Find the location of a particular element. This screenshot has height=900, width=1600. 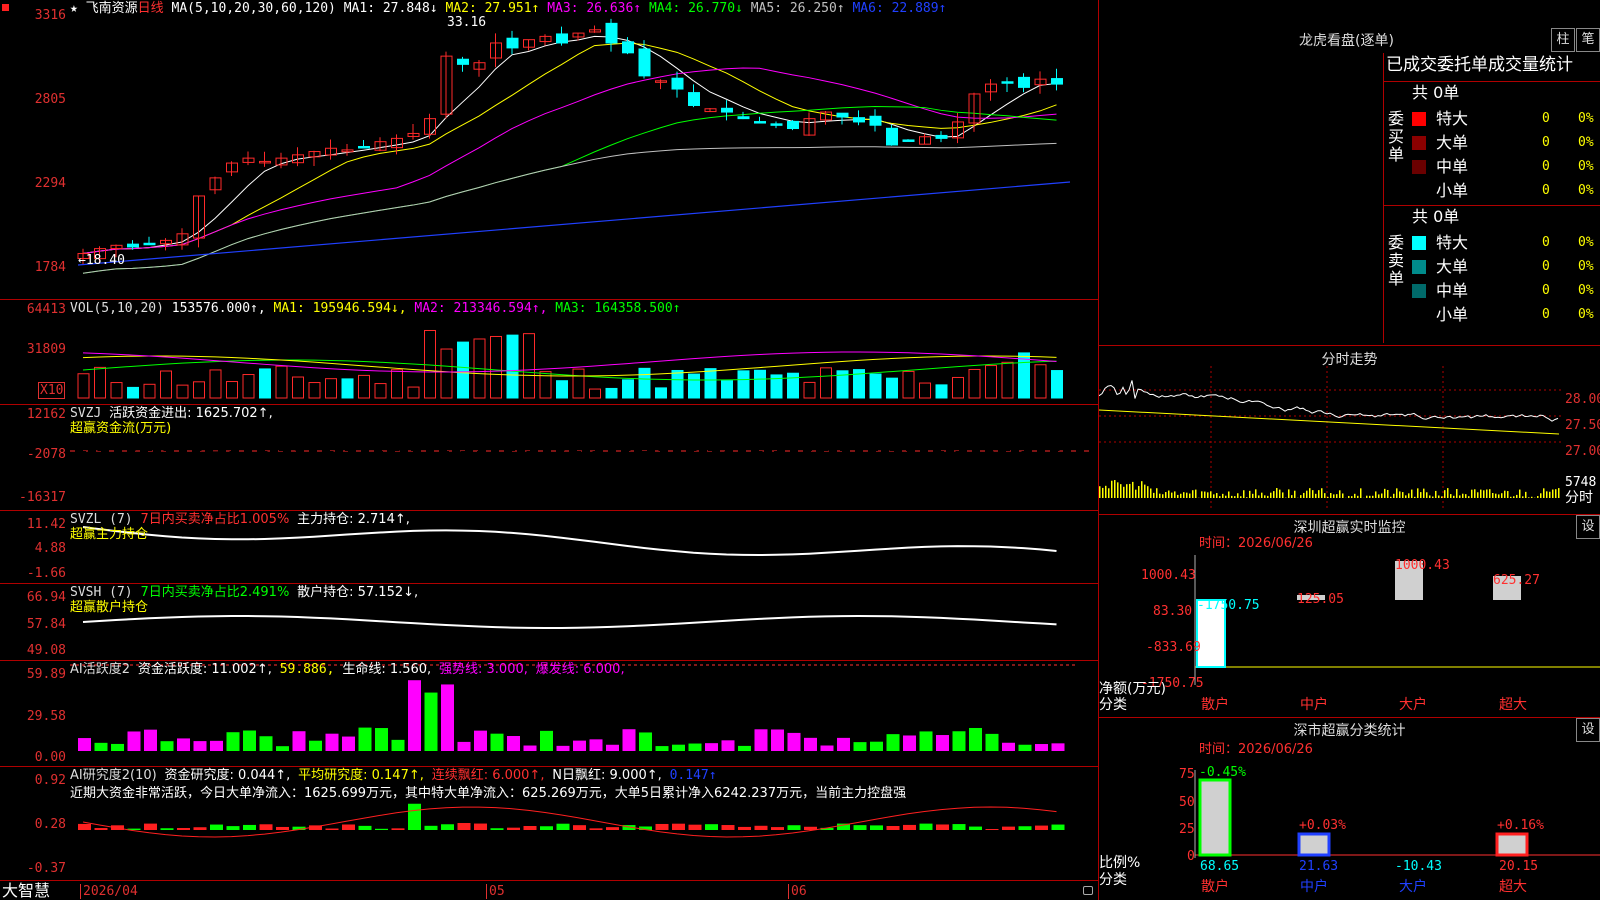

buy-row: 大单 0 0% is located at coordinates (1505, 143).